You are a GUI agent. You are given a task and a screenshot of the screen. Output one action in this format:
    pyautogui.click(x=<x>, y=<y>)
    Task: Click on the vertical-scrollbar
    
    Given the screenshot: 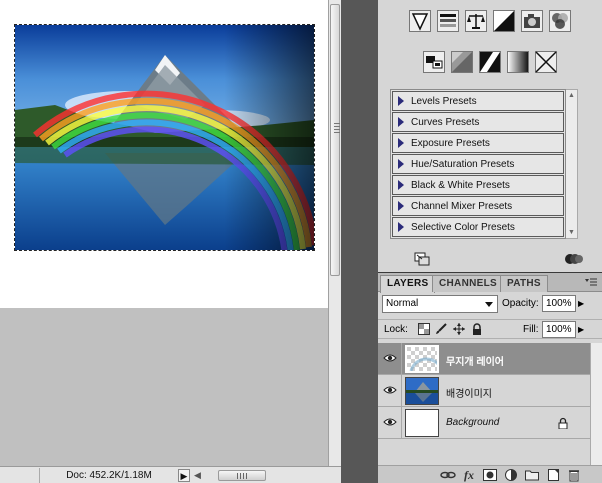 What is the action you would take?
    pyautogui.click(x=334, y=233)
    